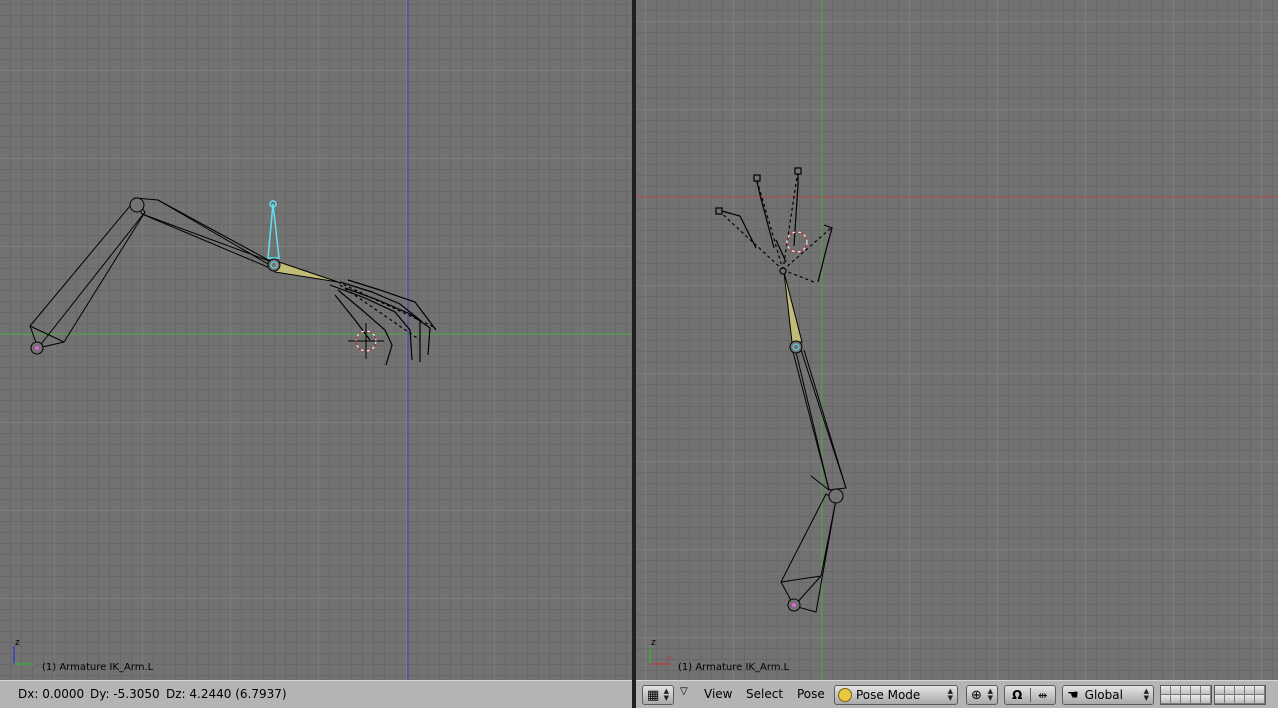 The width and height of the screenshot is (1278, 708). I want to click on collapse-menus-icon: ▽, so click(684, 691).